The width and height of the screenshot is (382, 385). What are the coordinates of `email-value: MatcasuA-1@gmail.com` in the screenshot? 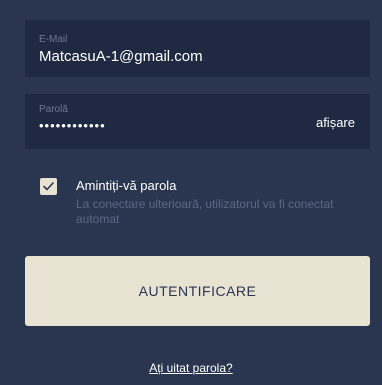 It's located at (121, 56).